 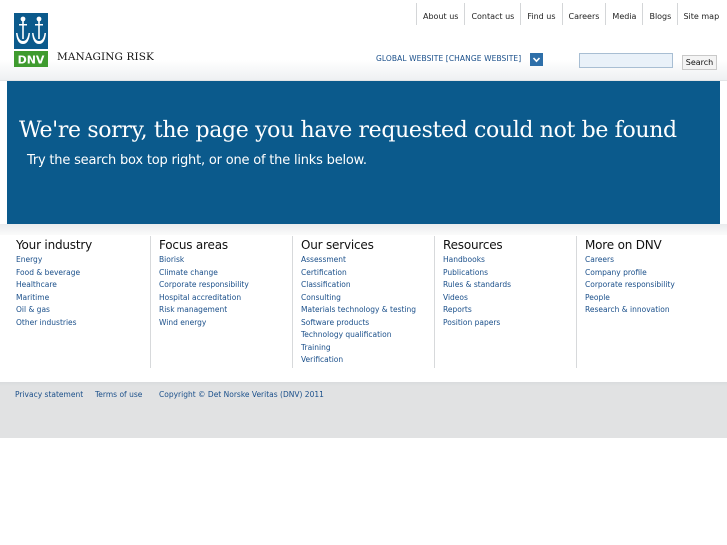 What do you see at coordinates (699, 62) in the screenshot?
I see `search-button: Search` at bounding box center [699, 62].